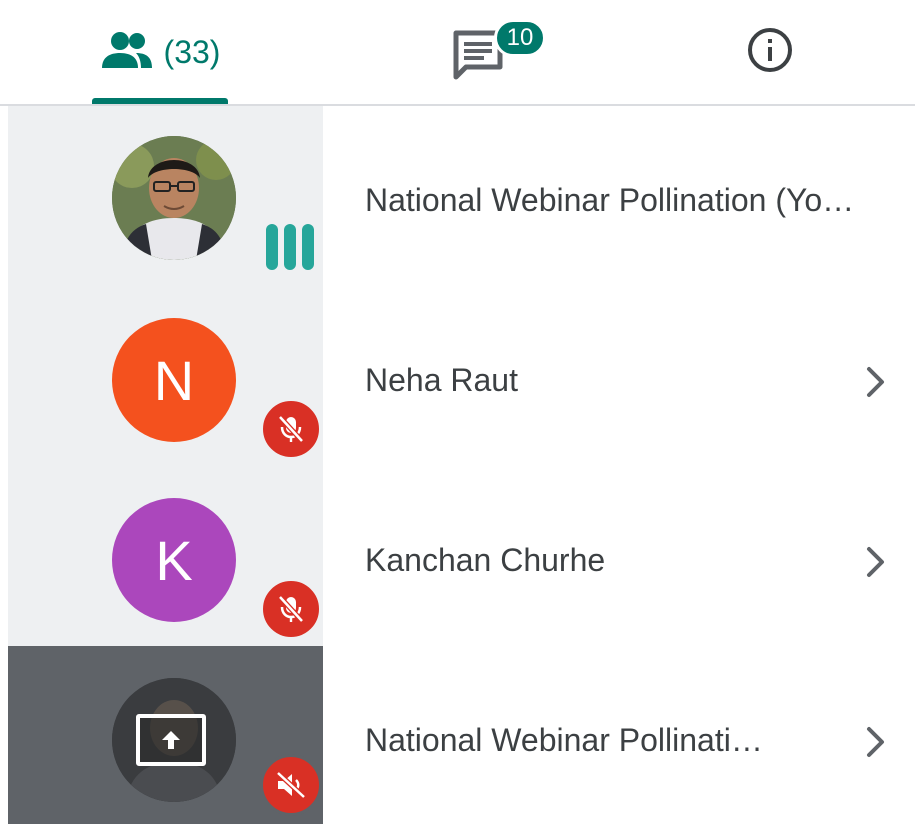  What do you see at coordinates (290, 247) in the screenshot?
I see `speaking-indicator` at bounding box center [290, 247].